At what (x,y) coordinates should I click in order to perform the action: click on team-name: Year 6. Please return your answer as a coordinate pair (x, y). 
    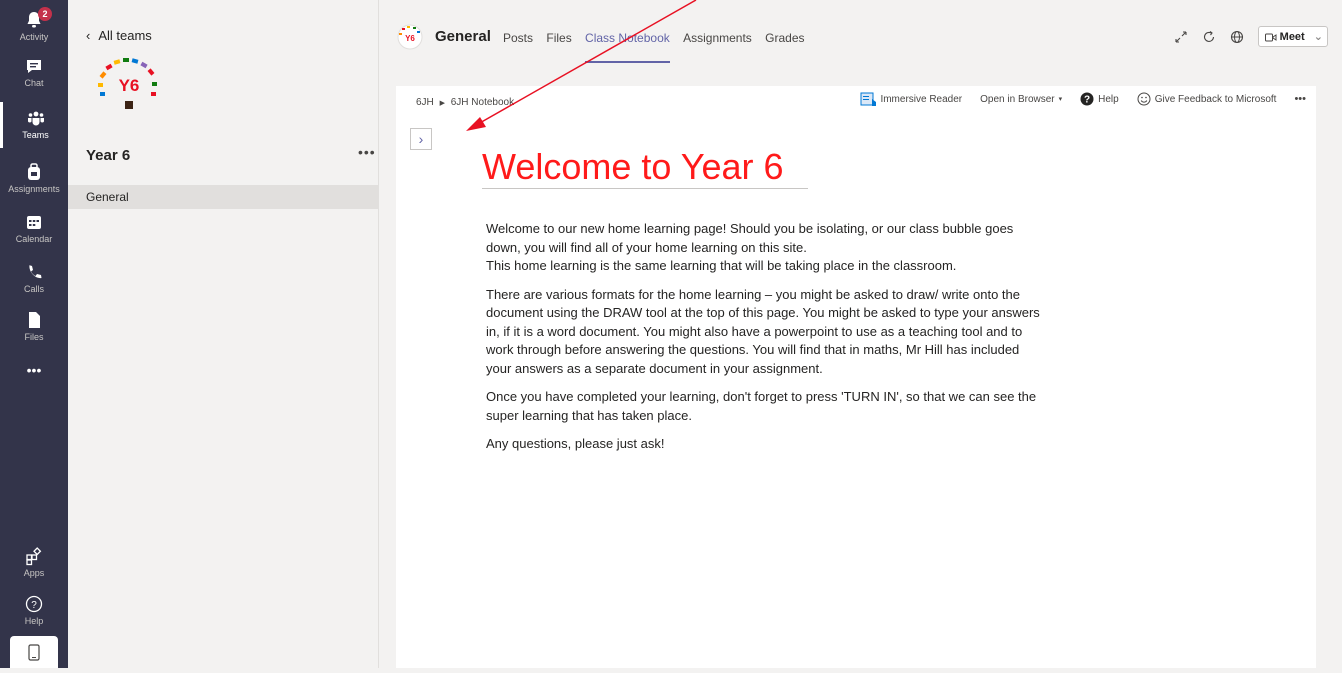
    Looking at the image, I should click on (108, 155).